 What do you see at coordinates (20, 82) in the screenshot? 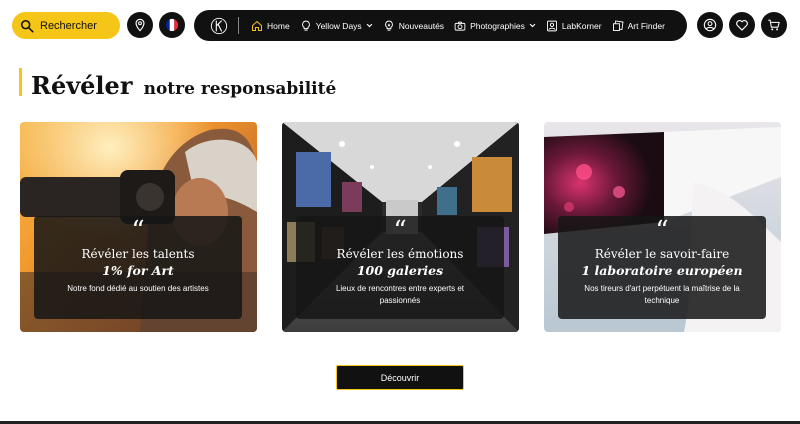
I see `title-accent-bar` at bounding box center [20, 82].